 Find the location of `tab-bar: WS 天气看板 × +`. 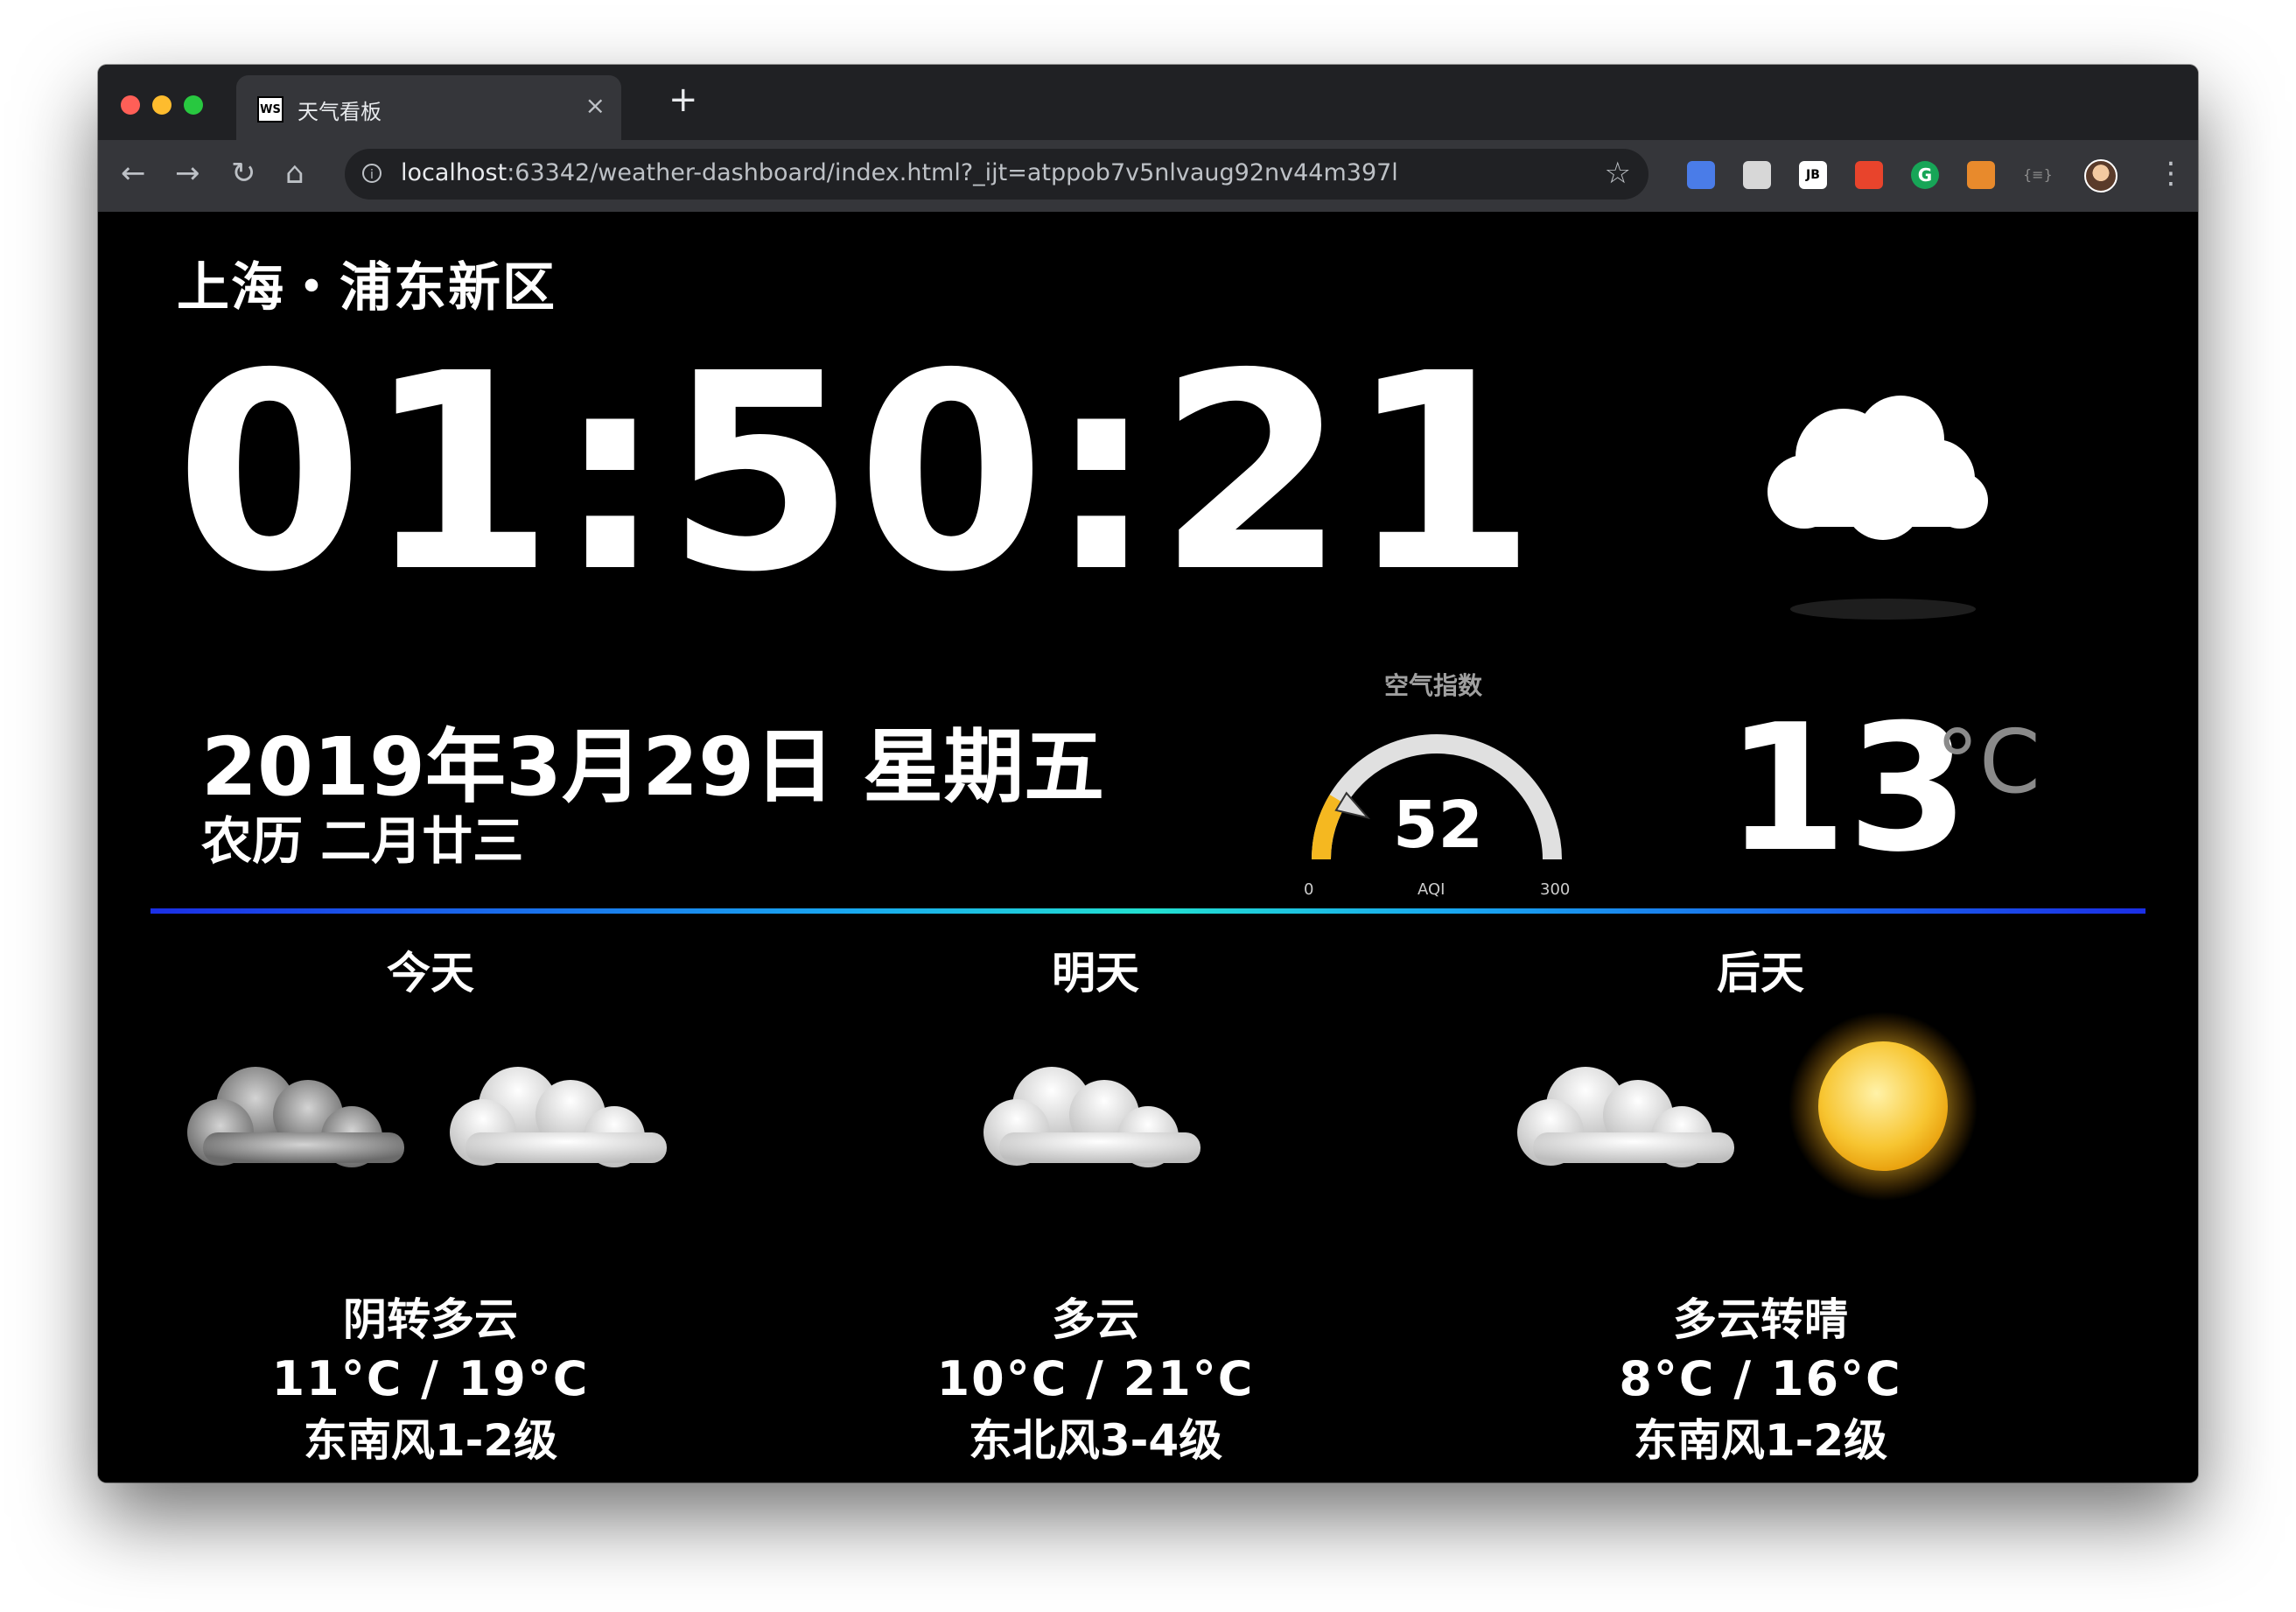

tab-bar: WS 天气看板 × + is located at coordinates (1148, 102).